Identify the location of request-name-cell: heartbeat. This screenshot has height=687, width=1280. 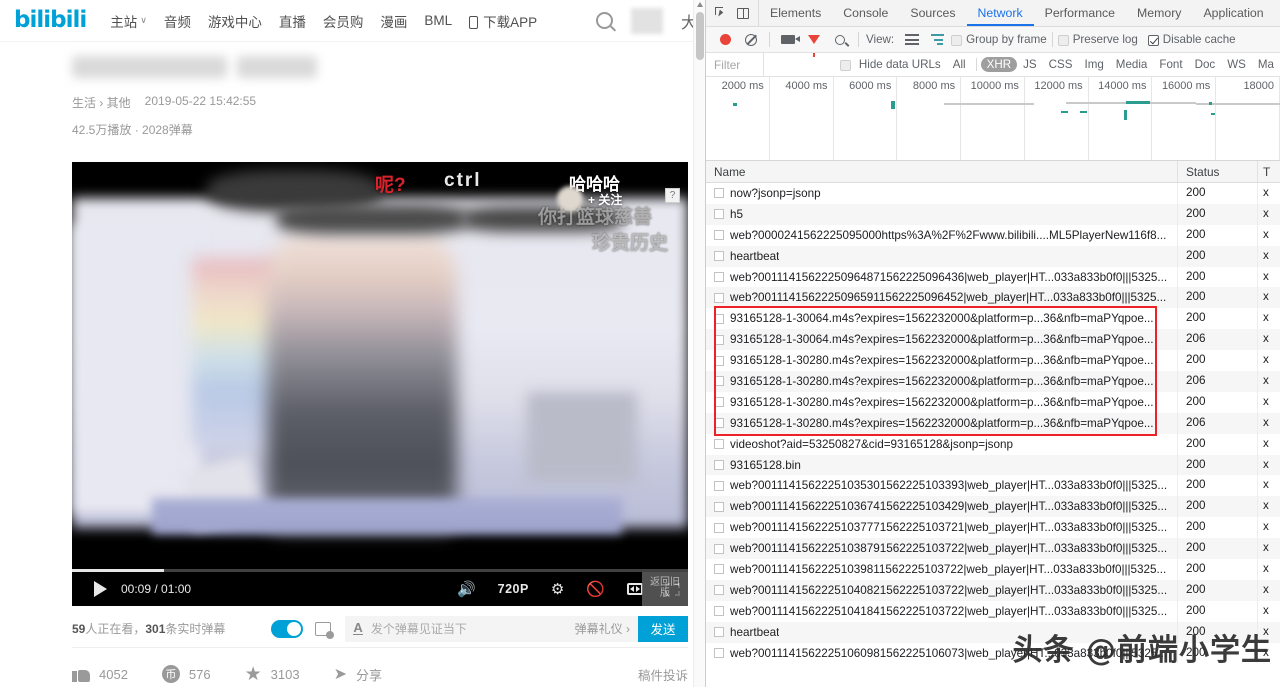
(942, 256).